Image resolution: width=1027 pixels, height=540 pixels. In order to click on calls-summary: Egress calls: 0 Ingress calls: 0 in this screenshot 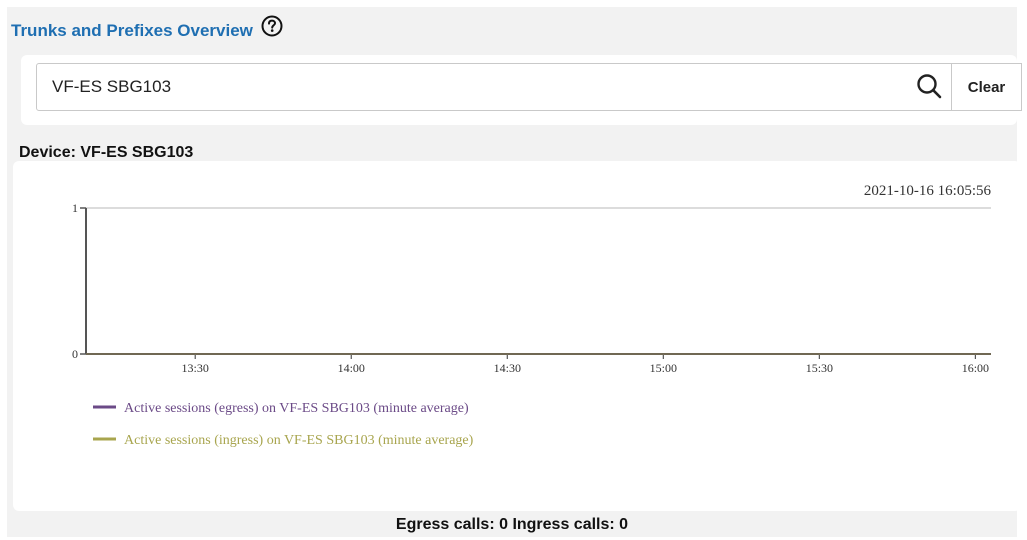, I will do `click(512, 524)`.